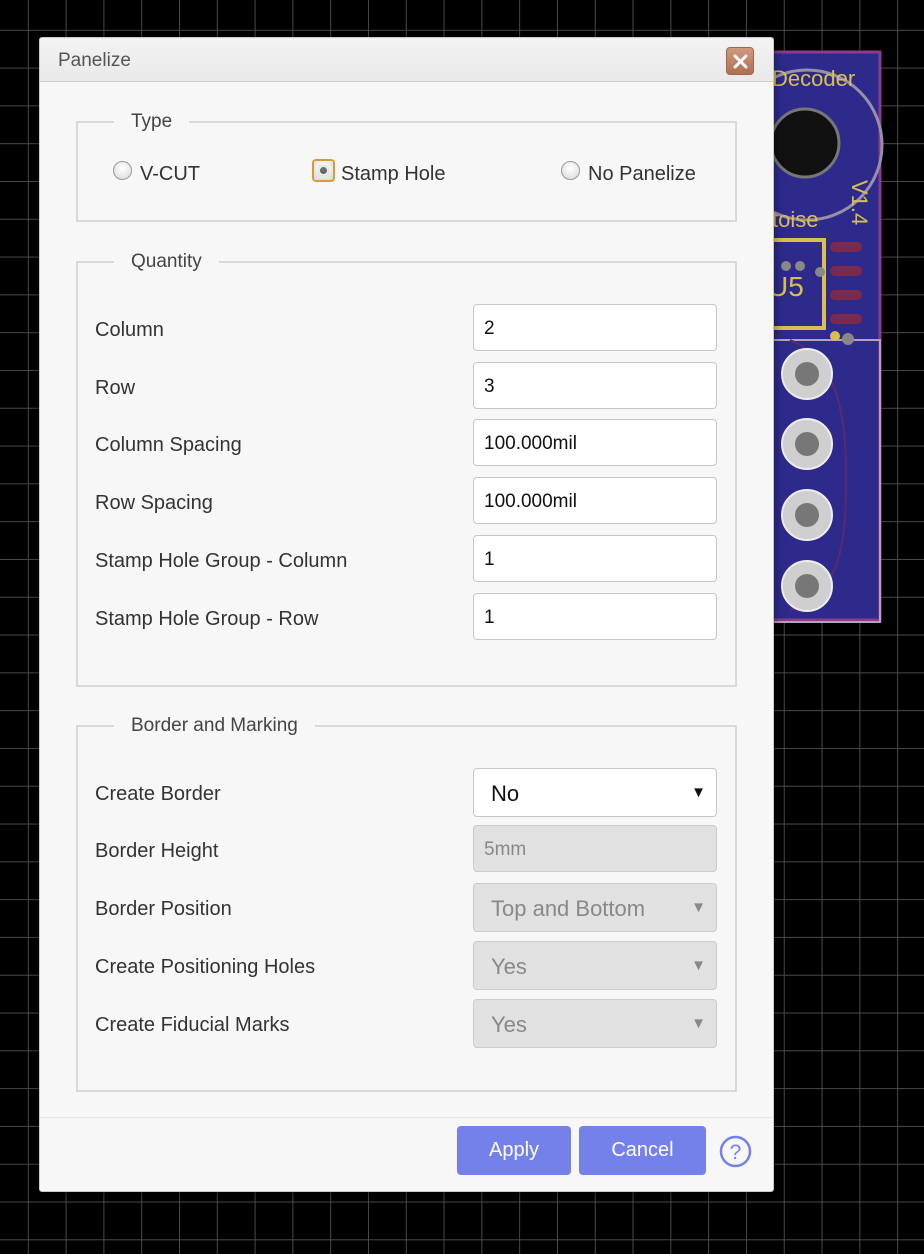 Image resolution: width=924 pixels, height=1254 pixels. I want to click on create-border-label: Create Border, so click(158, 794).